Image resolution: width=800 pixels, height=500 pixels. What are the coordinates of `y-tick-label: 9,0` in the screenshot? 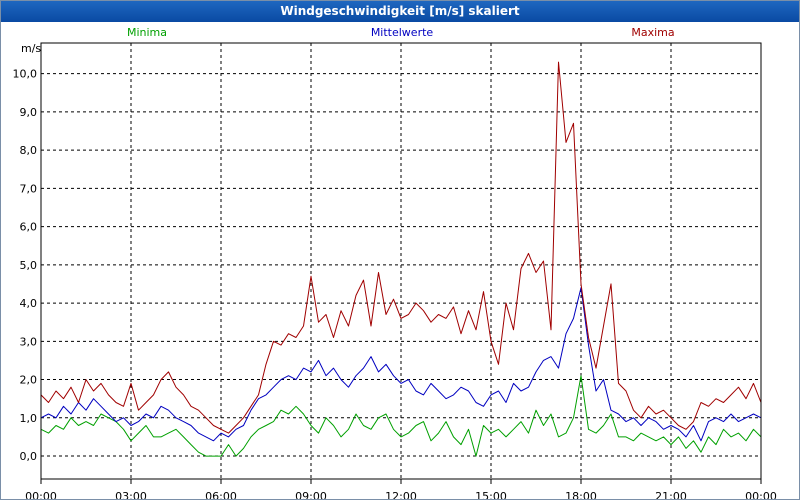 It's located at (29, 112).